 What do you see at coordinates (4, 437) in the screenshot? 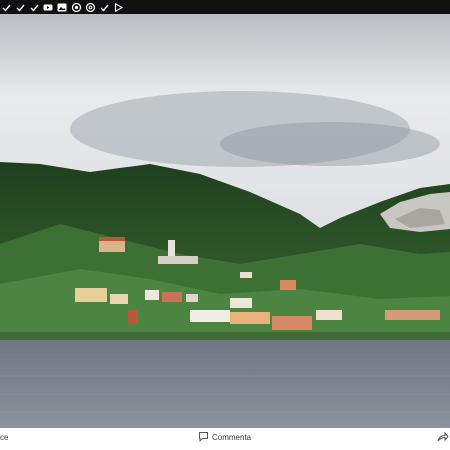
I see `truncated-label: ce` at bounding box center [4, 437].